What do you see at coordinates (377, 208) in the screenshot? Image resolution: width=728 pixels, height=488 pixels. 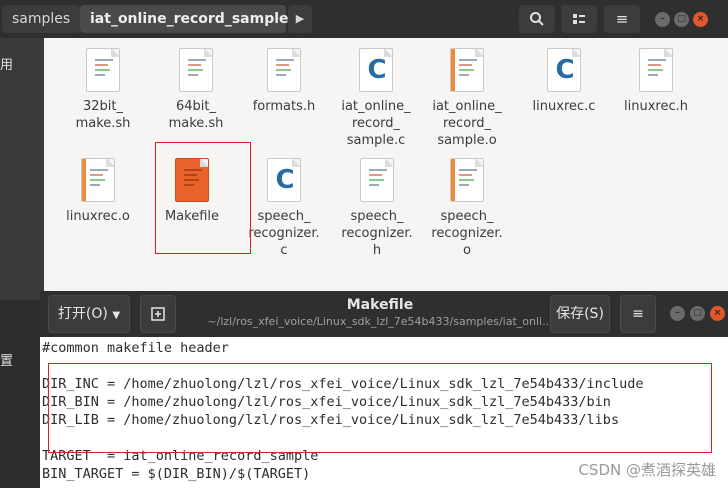 I see `file-item: speech_ recognizer. h` at bounding box center [377, 208].